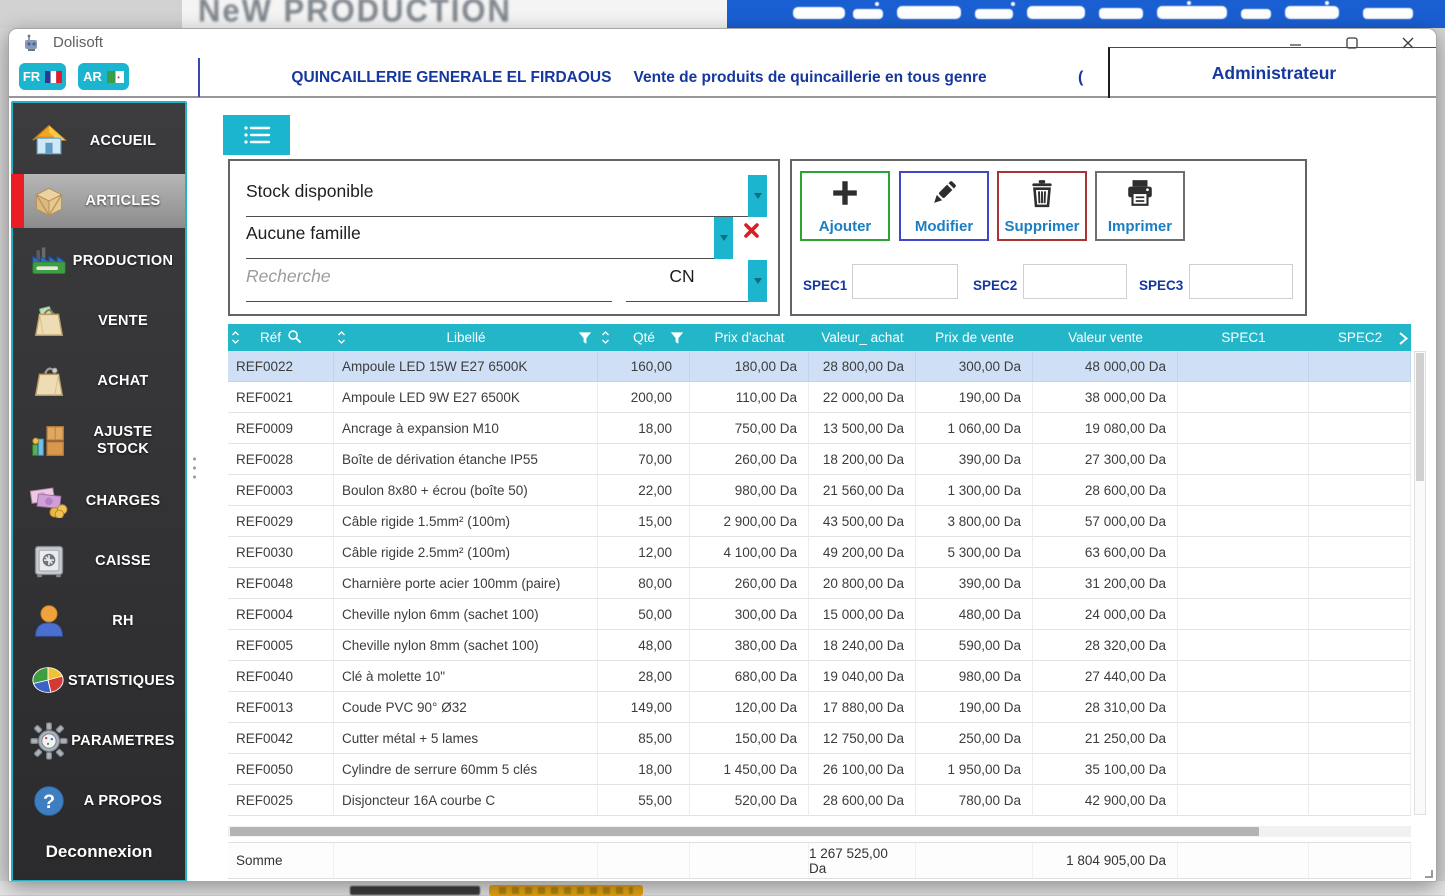 The height and width of the screenshot is (896, 1445). Describe the element at coordinates (309, 191) in the screenshot. I see `stock-filter-select: Stock disponible` at that location.